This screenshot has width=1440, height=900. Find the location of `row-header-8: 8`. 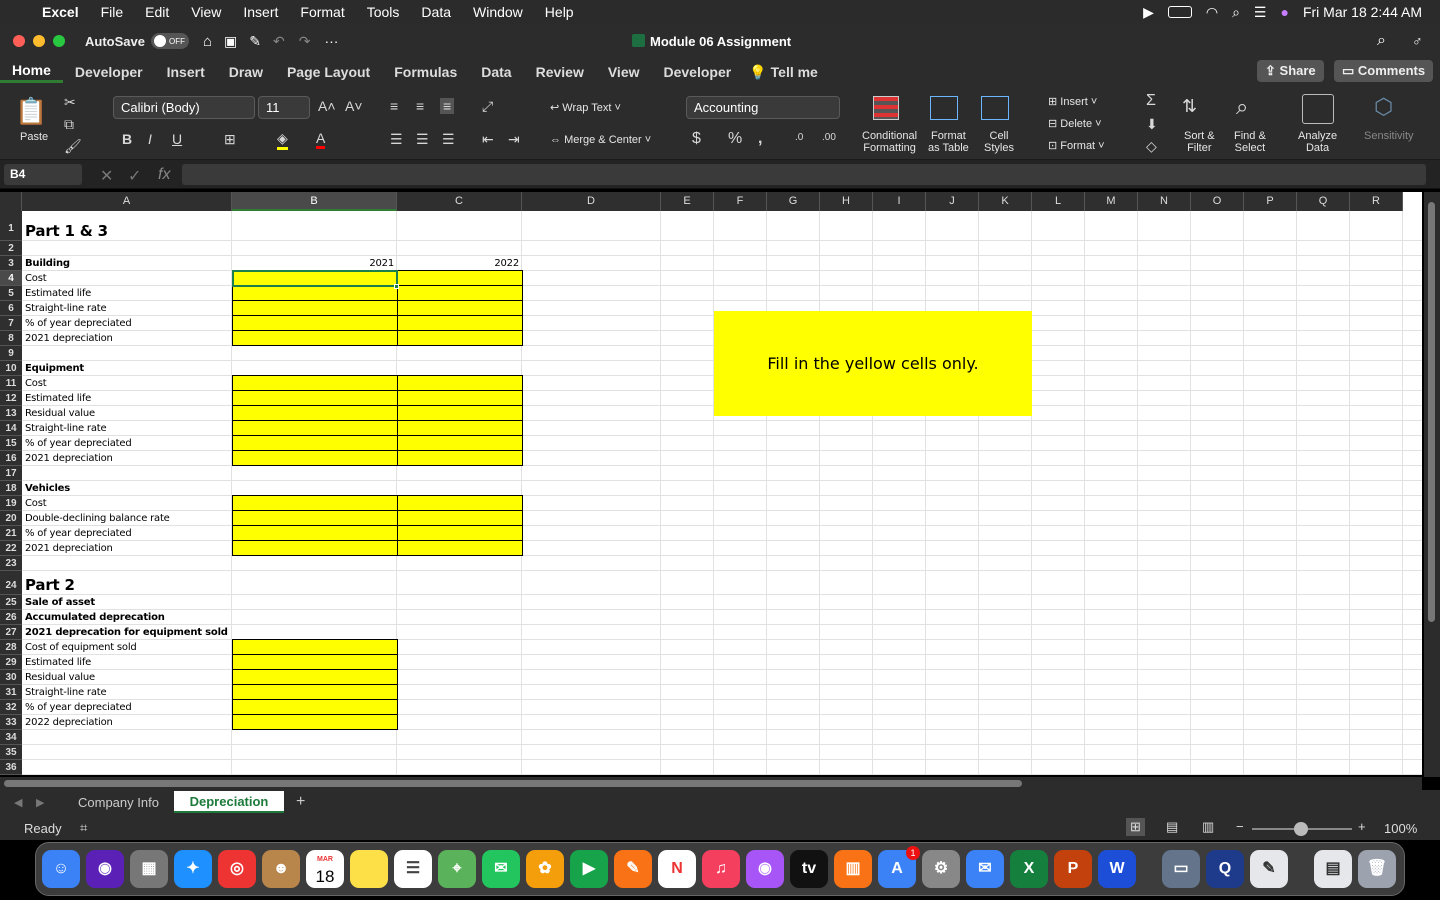

row-header-8: 8 is located at coordinates (11, 338).